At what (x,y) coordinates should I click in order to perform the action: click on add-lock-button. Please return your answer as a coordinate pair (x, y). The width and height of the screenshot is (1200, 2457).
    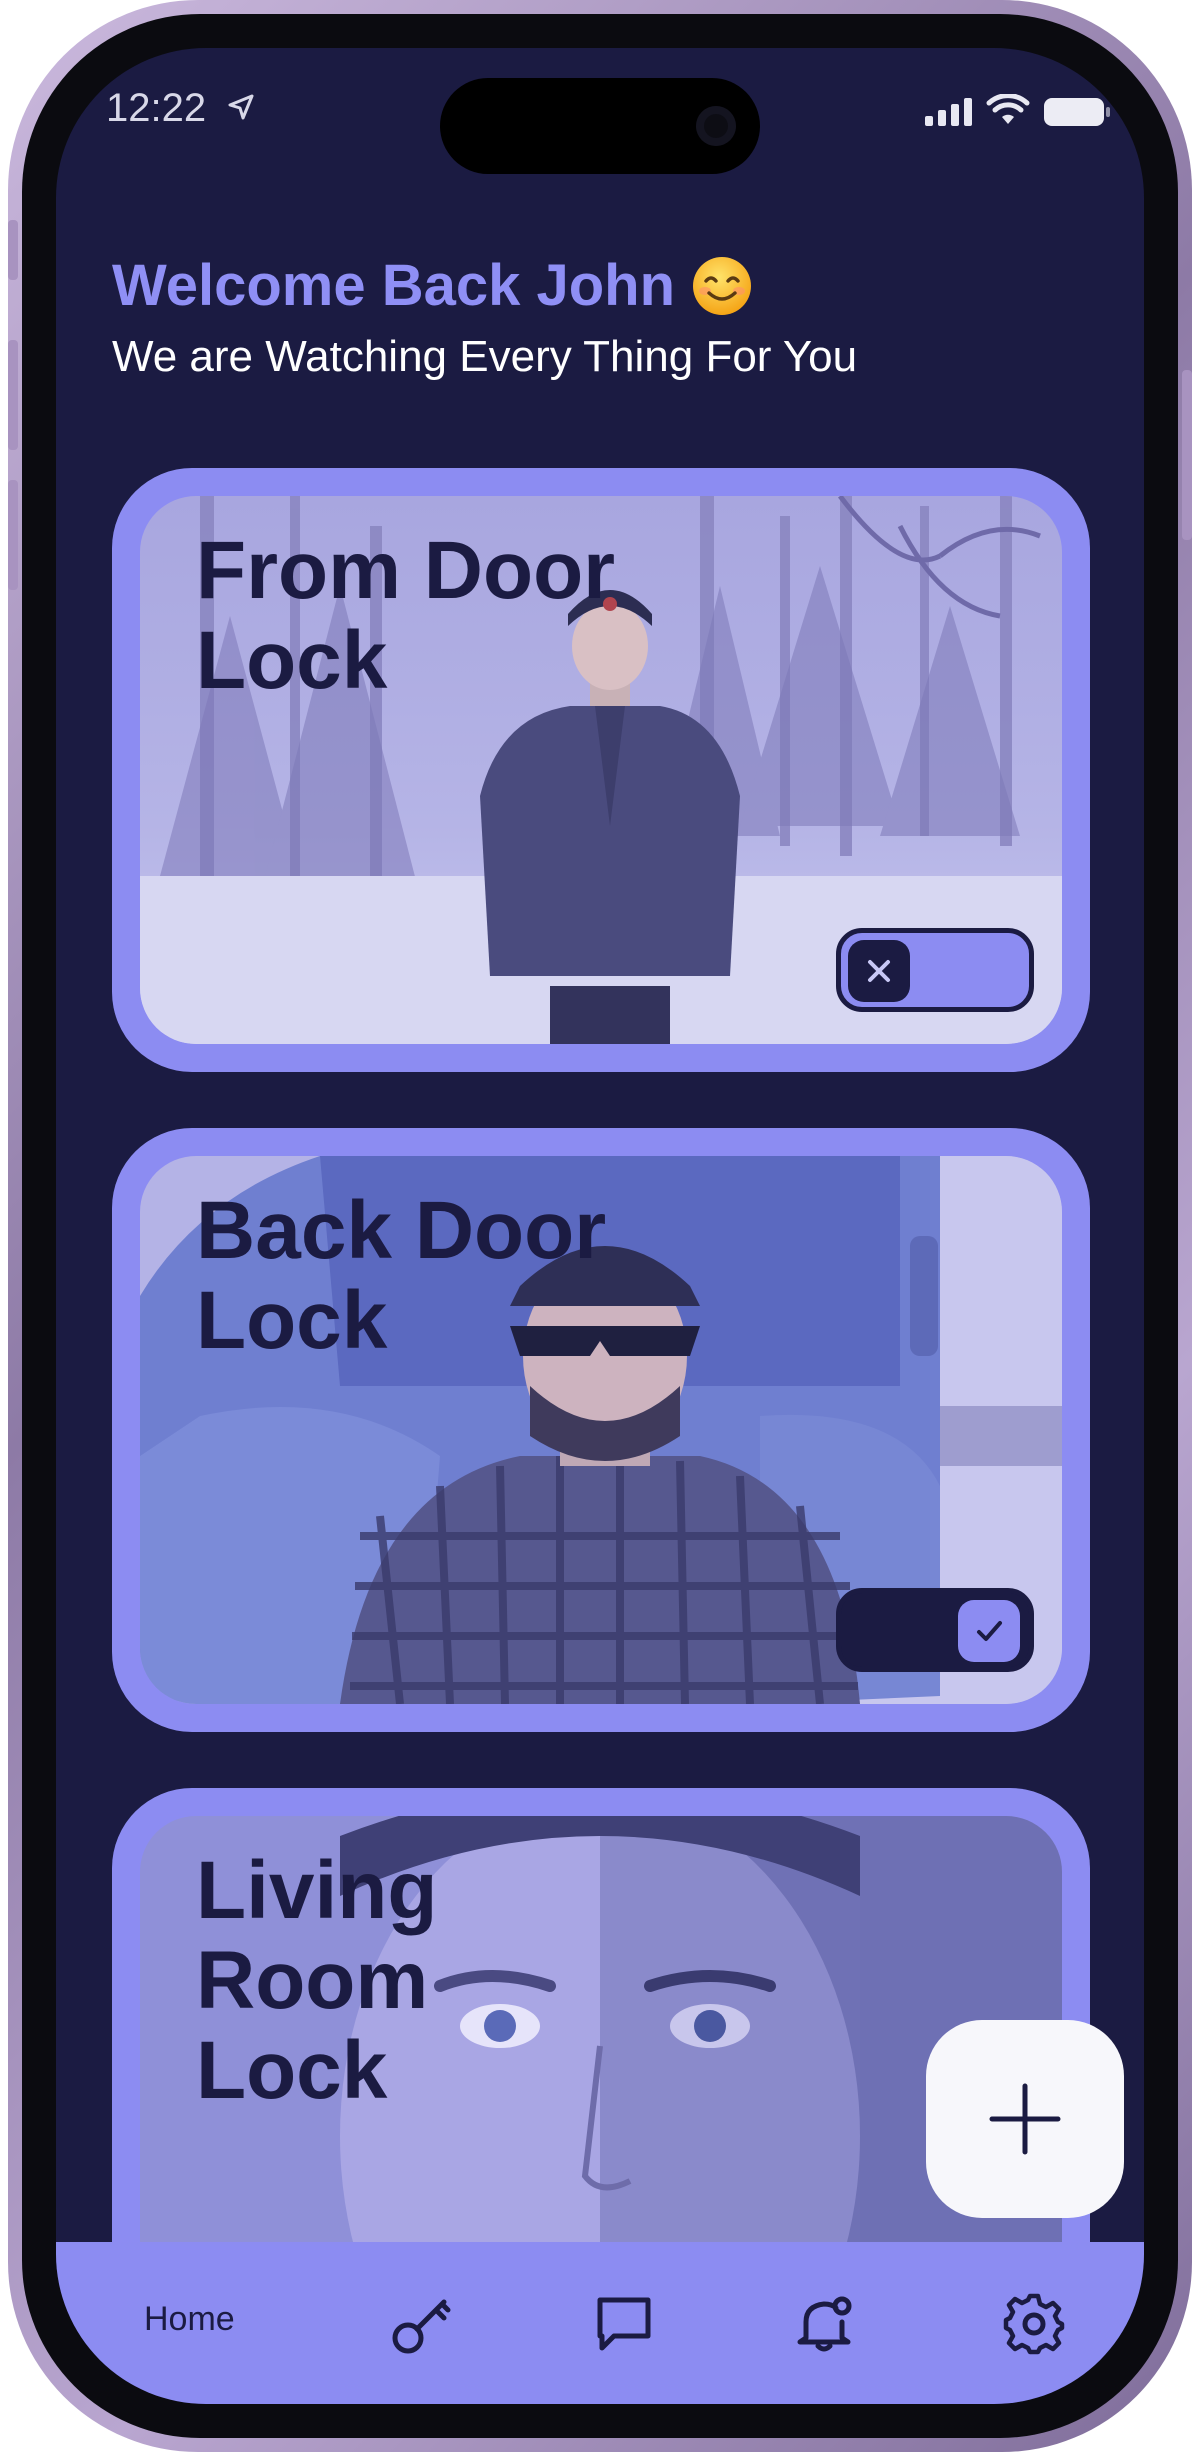
    Looking at the image, I should click on (1025, 2119).